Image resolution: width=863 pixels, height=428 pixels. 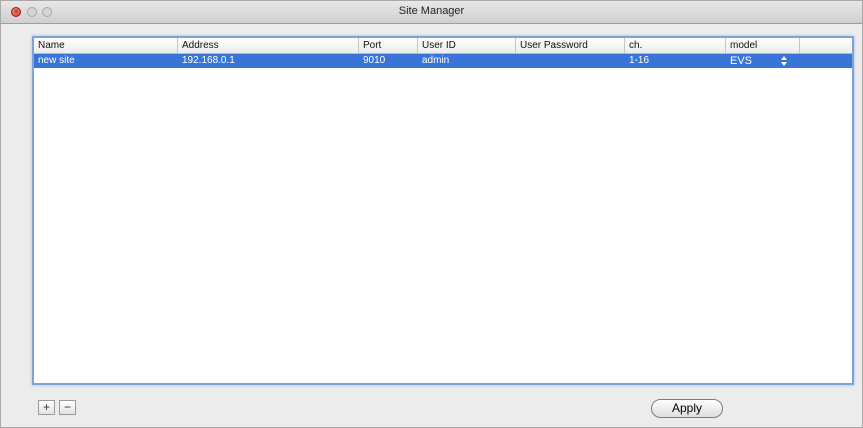 I want to click on column-header-user-password: User Password, so click(x=570, y=45).